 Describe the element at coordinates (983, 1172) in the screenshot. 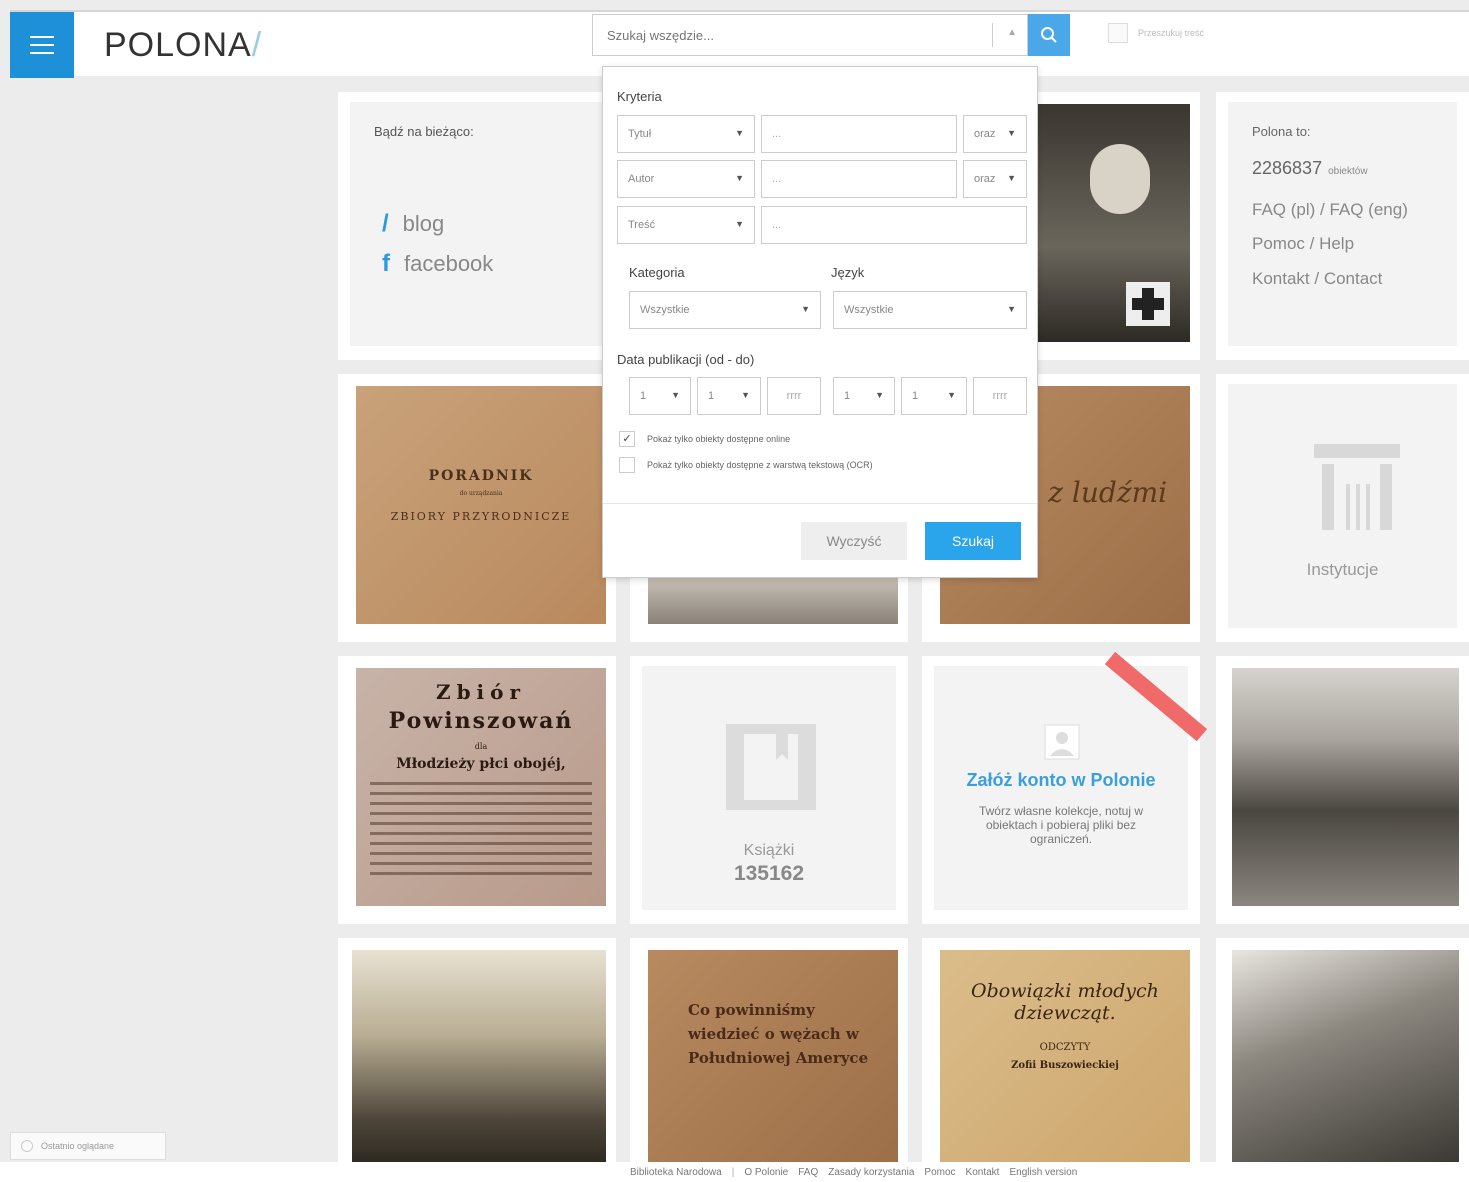

I see `footer-link-kontakt: Kontakt` at that location.